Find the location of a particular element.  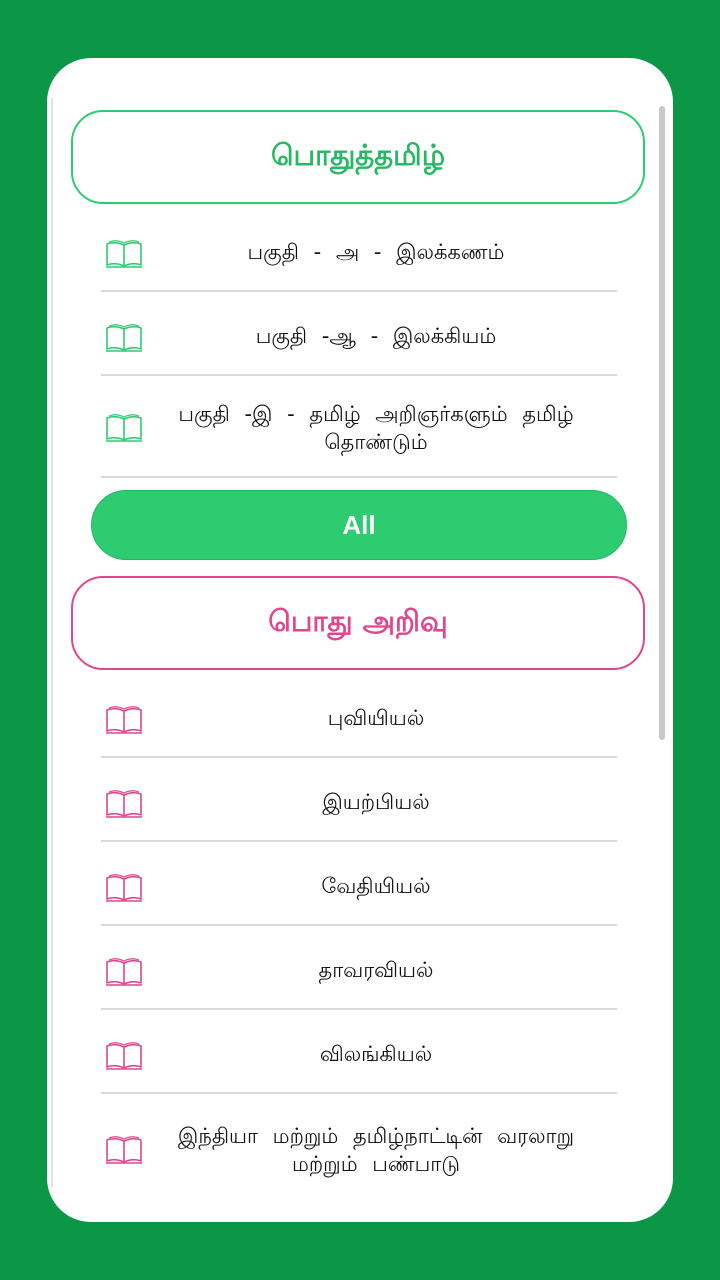

list-item: வேதியியல் is located at coordinates (359, 884).